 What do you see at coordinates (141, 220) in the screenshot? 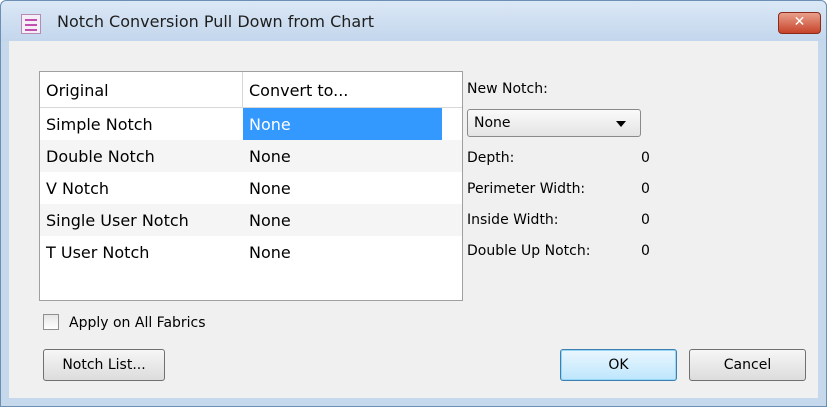
I see `cell-original: Single User Notch` at bounding box center [141, 220].